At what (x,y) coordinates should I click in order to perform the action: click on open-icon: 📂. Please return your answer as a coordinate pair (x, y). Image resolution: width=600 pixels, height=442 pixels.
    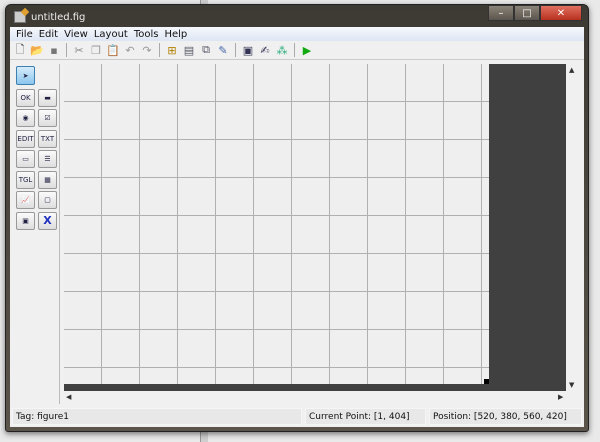
    Looking at the image, I should click on (37, 50).